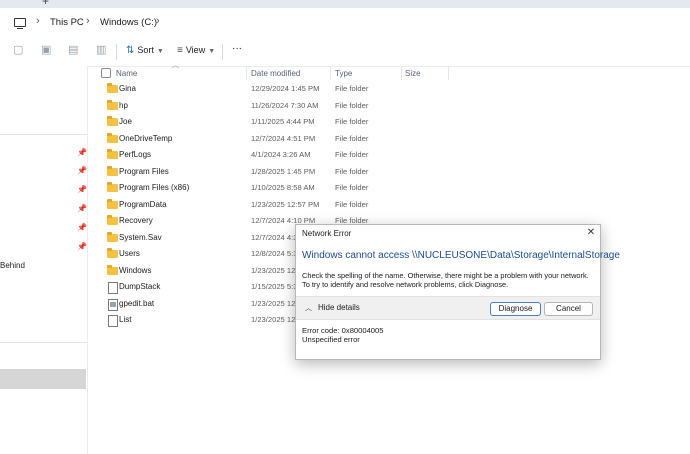  I want to click on close-icon: ✕, so click(591, 232).